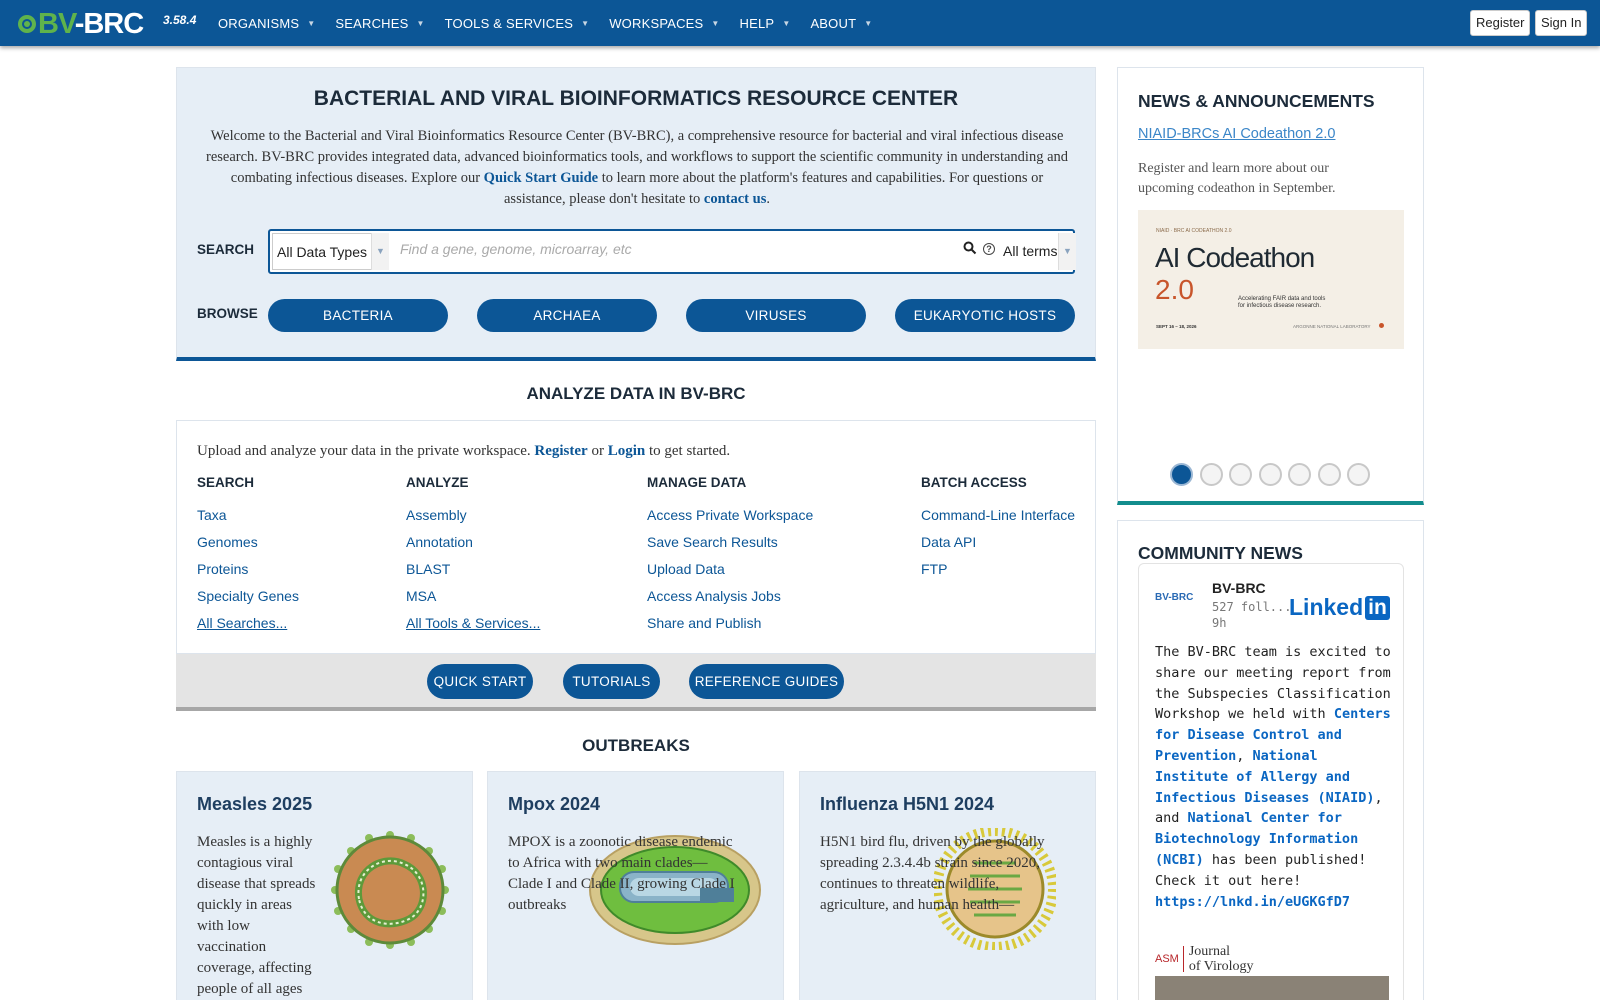 This screenshot has height=1000, width=1600. Describe the element at coordinates (1500, 23) in the screenshot. I see `register-button: Register` at that location.